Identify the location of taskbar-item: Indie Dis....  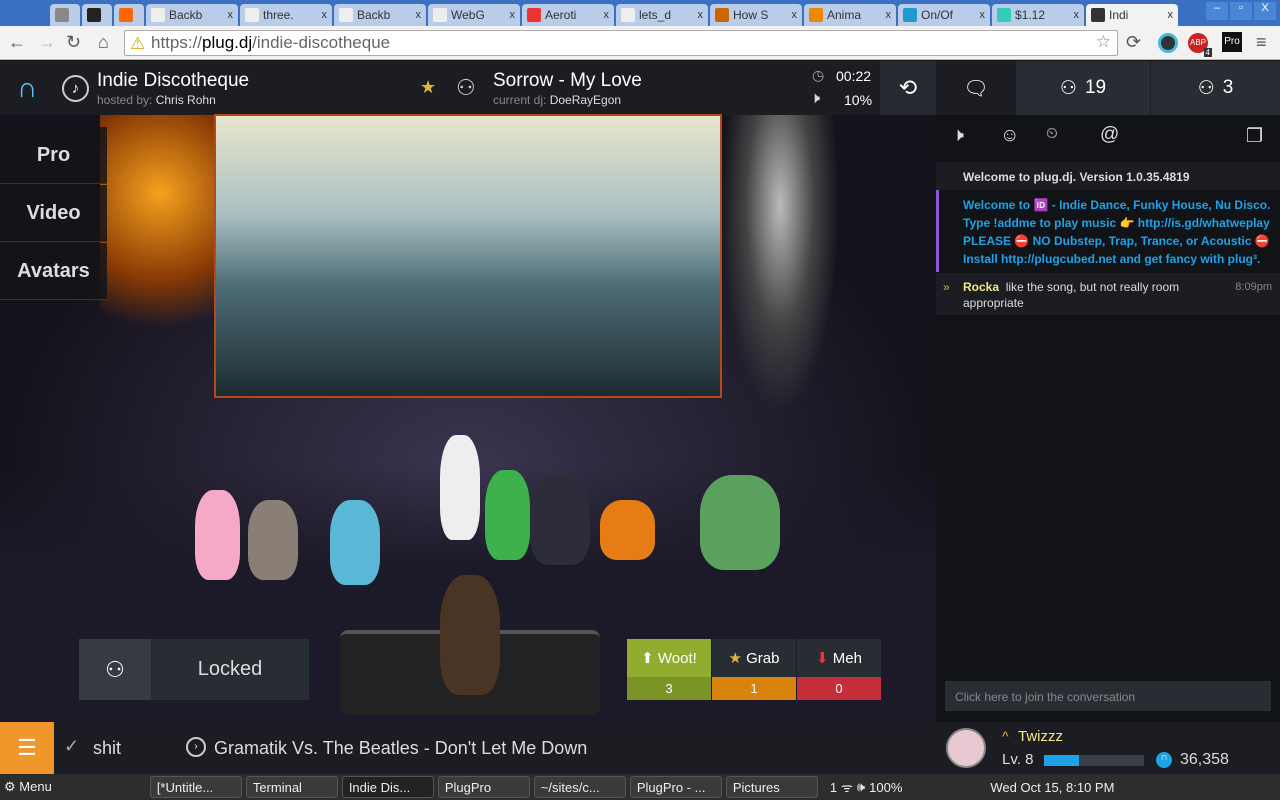
(387, 787).